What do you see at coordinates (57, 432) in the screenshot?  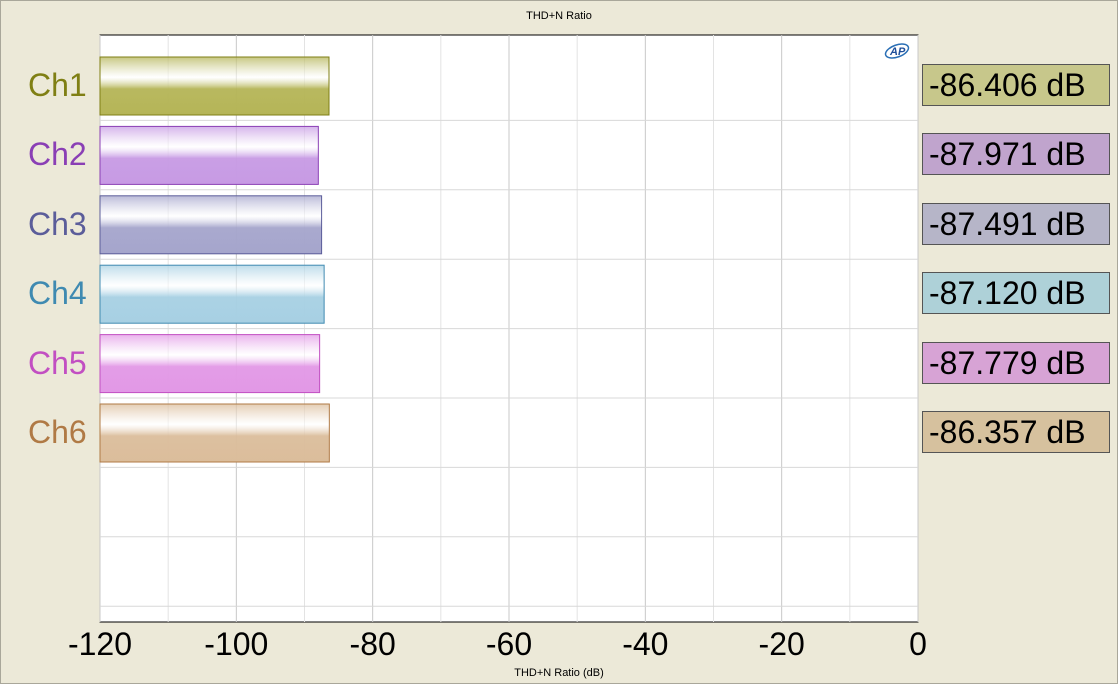 I see `channel-label-ch6: Ch6` at bounding box center [57, 432].